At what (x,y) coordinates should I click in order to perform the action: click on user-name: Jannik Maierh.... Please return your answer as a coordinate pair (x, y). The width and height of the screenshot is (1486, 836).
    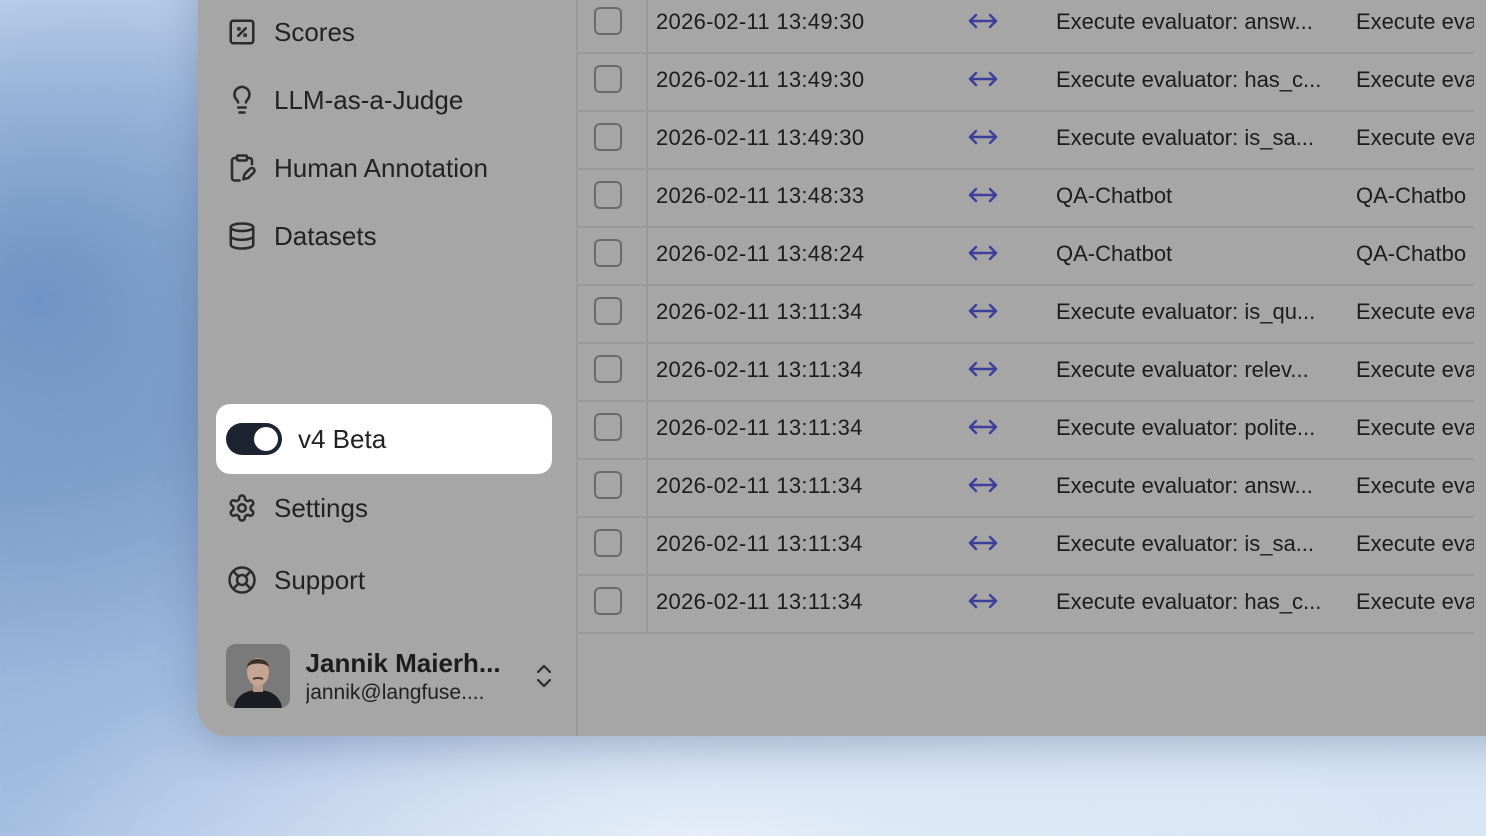
    Looking at the image, I should click on (403, 662).